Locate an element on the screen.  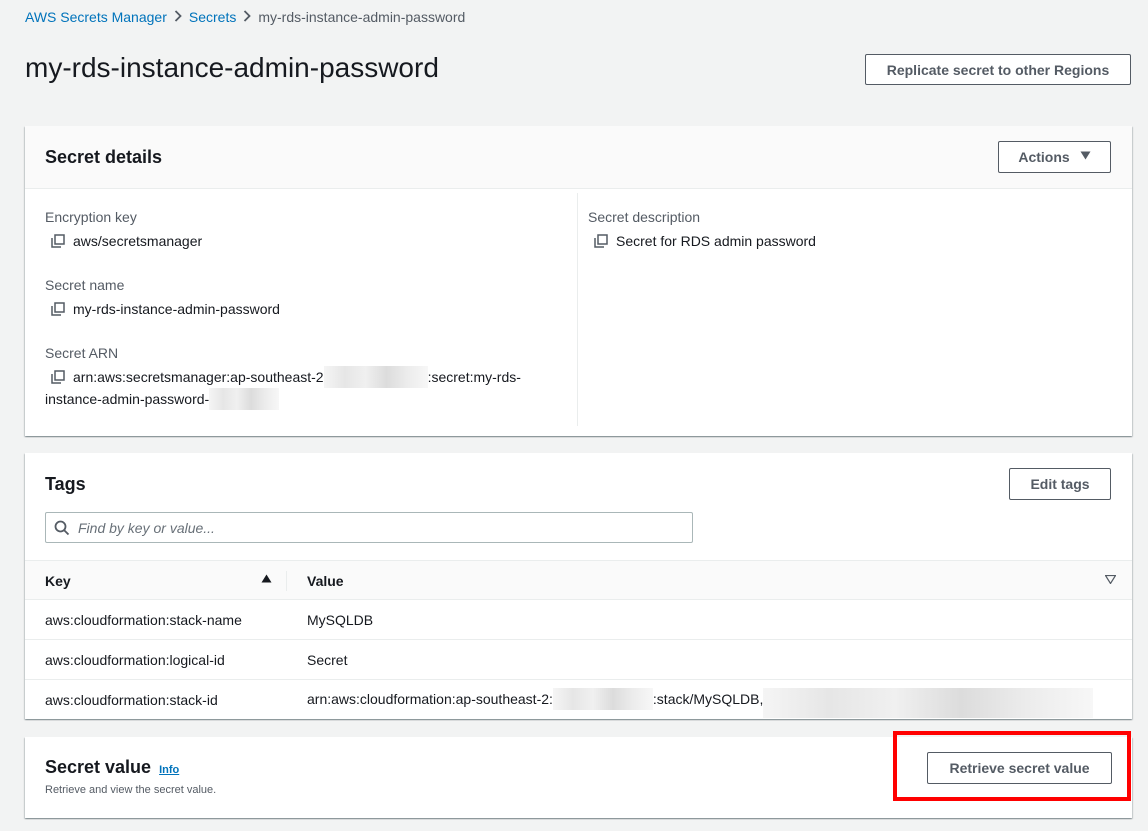
encryption-key-value: aws/secretsmanager is located at coordinates (126, 241).